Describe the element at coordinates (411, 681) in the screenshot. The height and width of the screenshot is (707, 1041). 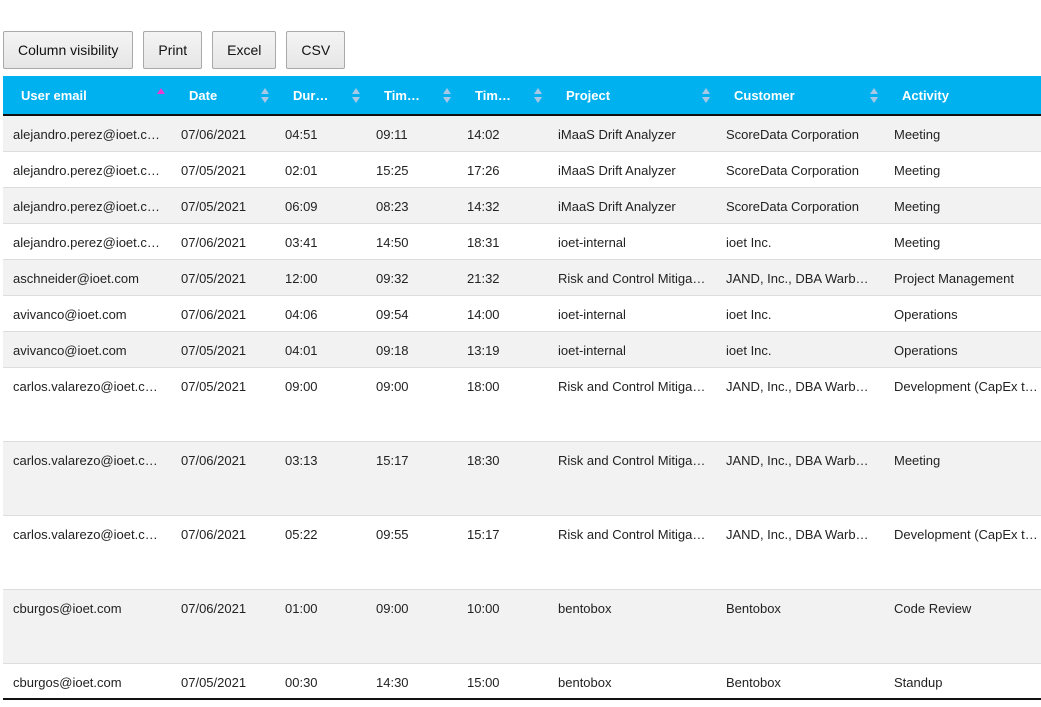
I see `cell-time-in: 14:30` at that location.